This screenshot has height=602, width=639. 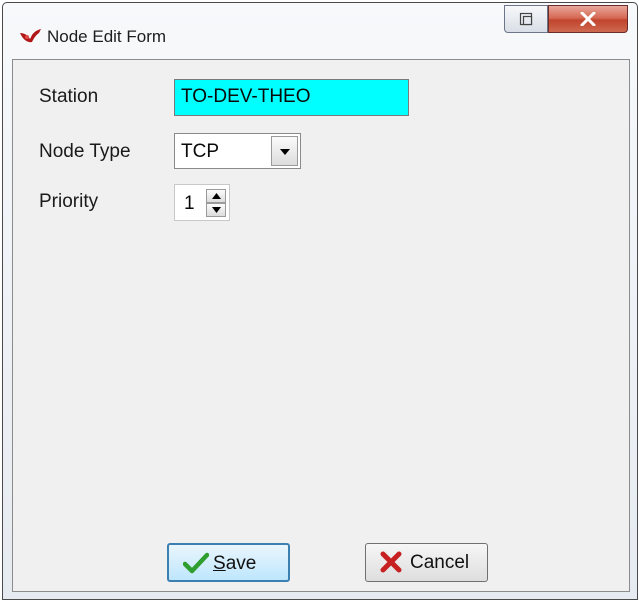 I want to click on x-icon, so click(x=391, y=565).